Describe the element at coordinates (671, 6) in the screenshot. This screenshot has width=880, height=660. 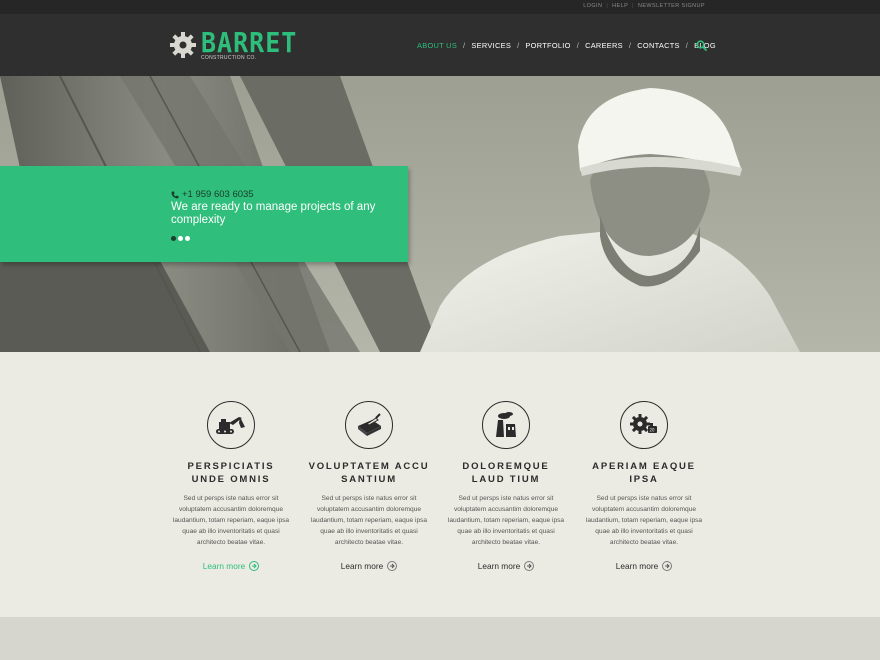
I see `newsletter-signup-link: NEWSLETTER SIGNUP` at that location.